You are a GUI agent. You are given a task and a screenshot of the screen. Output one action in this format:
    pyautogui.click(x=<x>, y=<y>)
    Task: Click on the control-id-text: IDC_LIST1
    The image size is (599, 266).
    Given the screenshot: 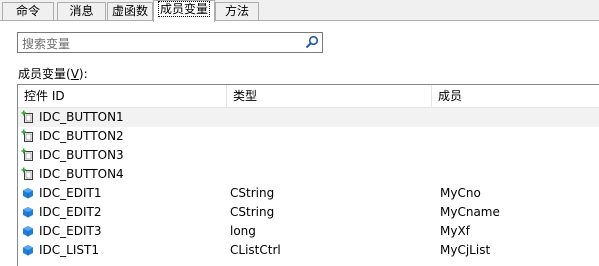 What is the action you would take?
    pyautogui.click(x=69, y=250)
    